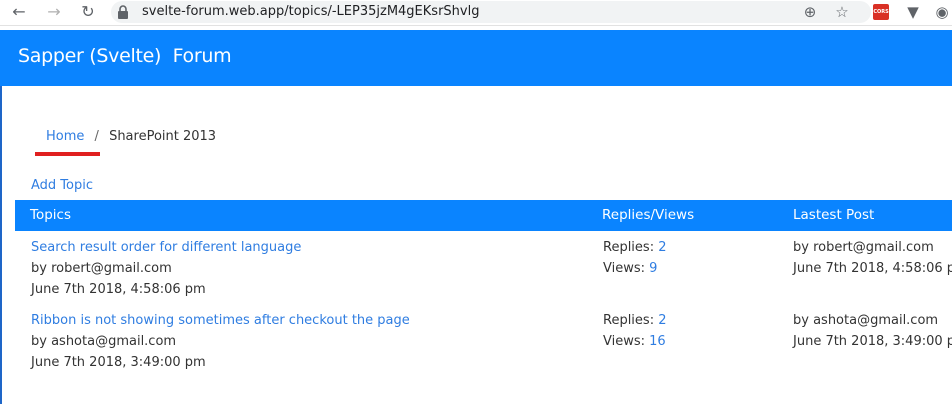 This screenshot has height=404, width=952. What do you see at coordinates (842, 12) in the screenshot?
I see `bookmark-star-icon: ☆` at bounding box center [842, 12].